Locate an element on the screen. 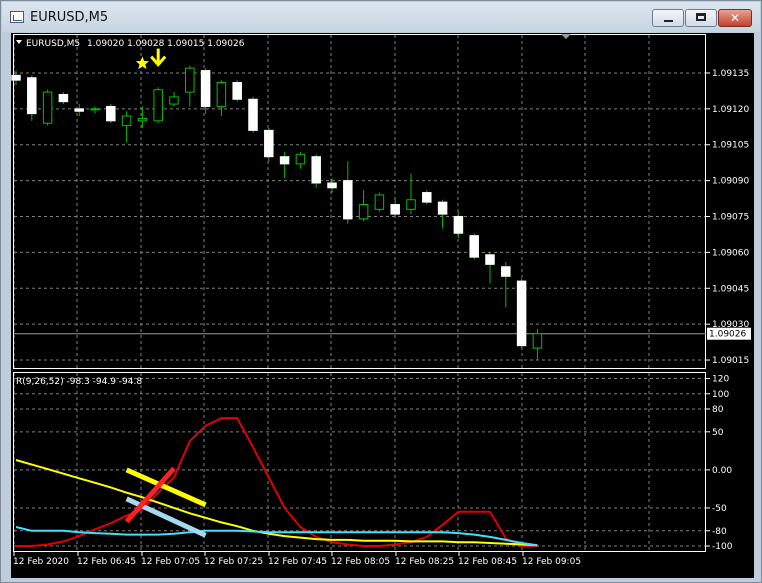 The image size is (762, 583). time-tick-label: 12 Feb 06:45 is located at coordinates (106, 562).